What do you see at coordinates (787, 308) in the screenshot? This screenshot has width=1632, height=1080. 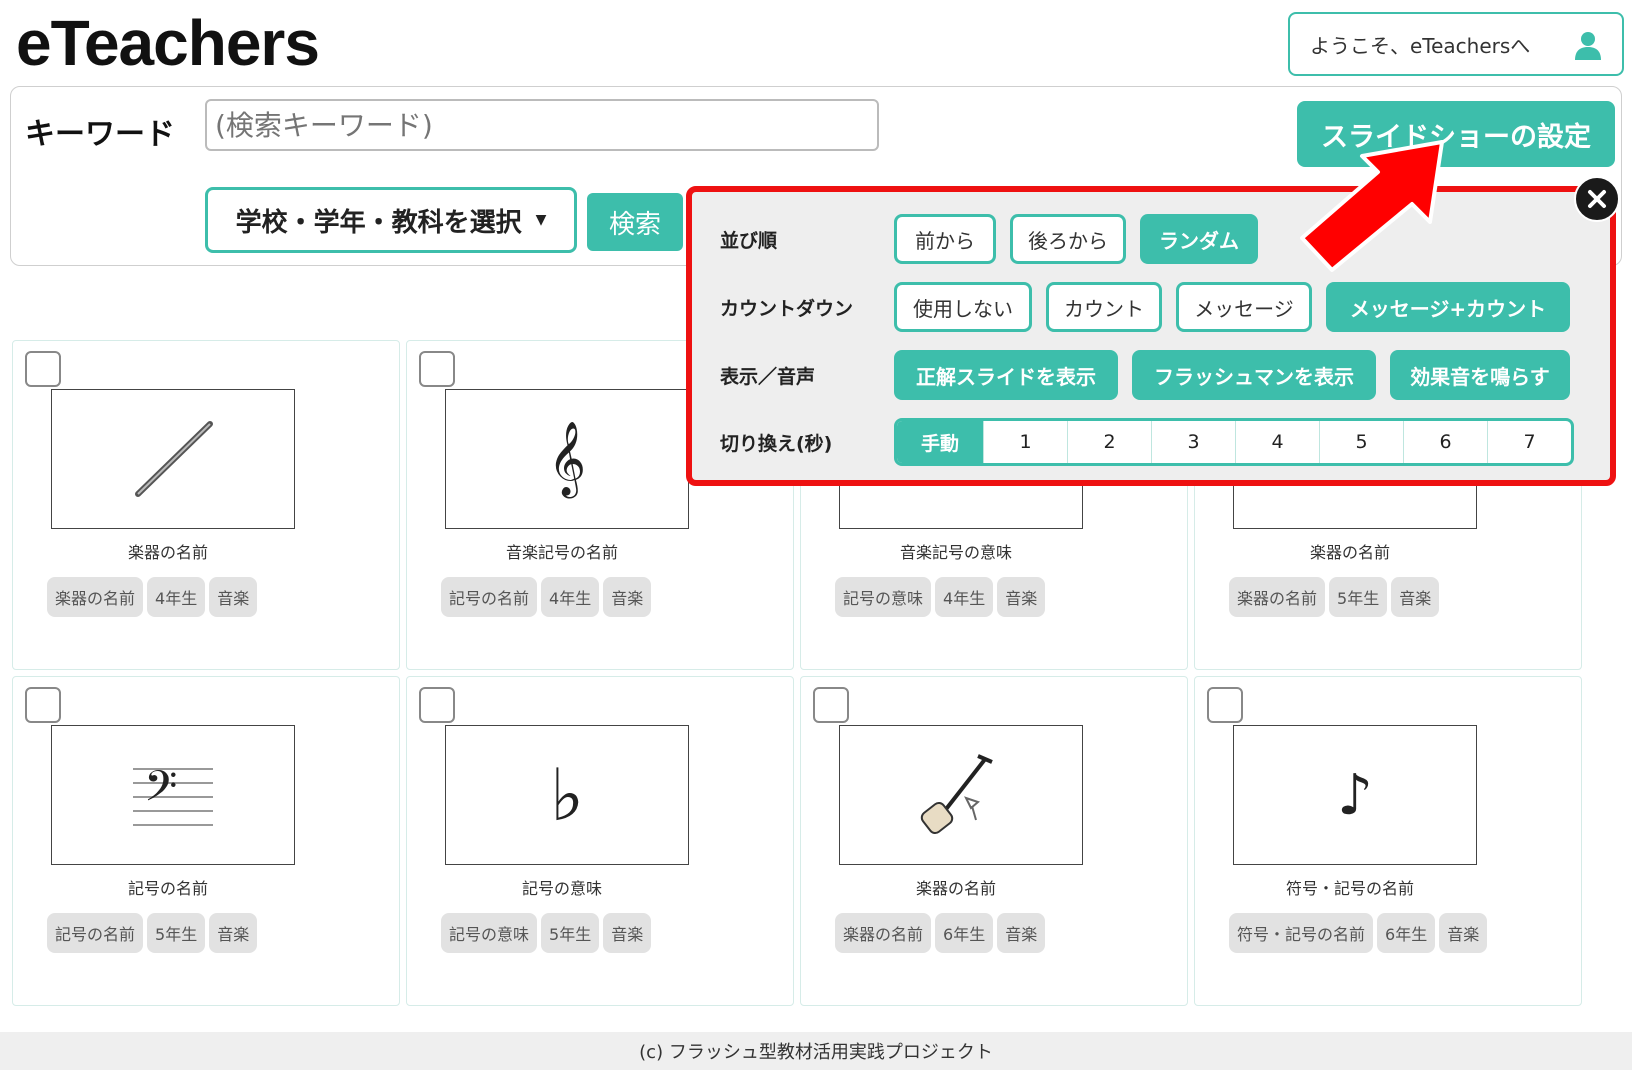 I see `countdown-label: カウントダウン` at bounding box center [787, 308].